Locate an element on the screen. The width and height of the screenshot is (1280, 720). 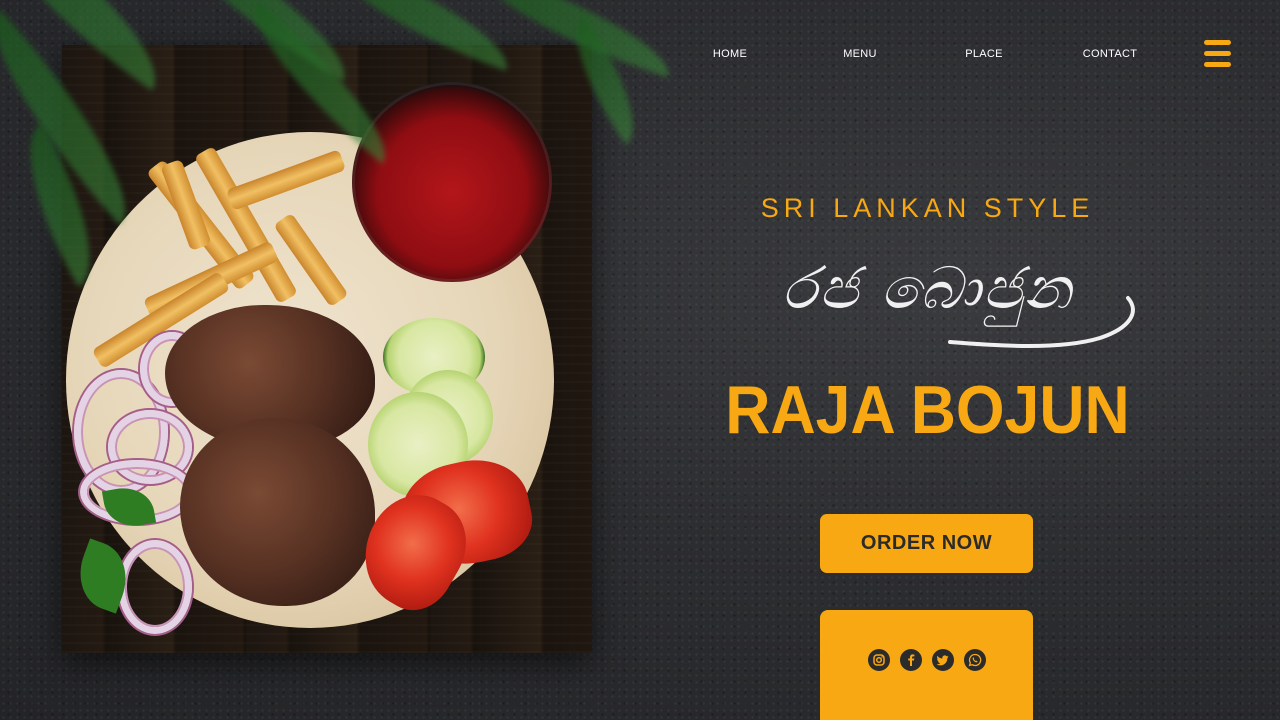
order-now-button: ORDER NOW is located at coordinates (926, 543).